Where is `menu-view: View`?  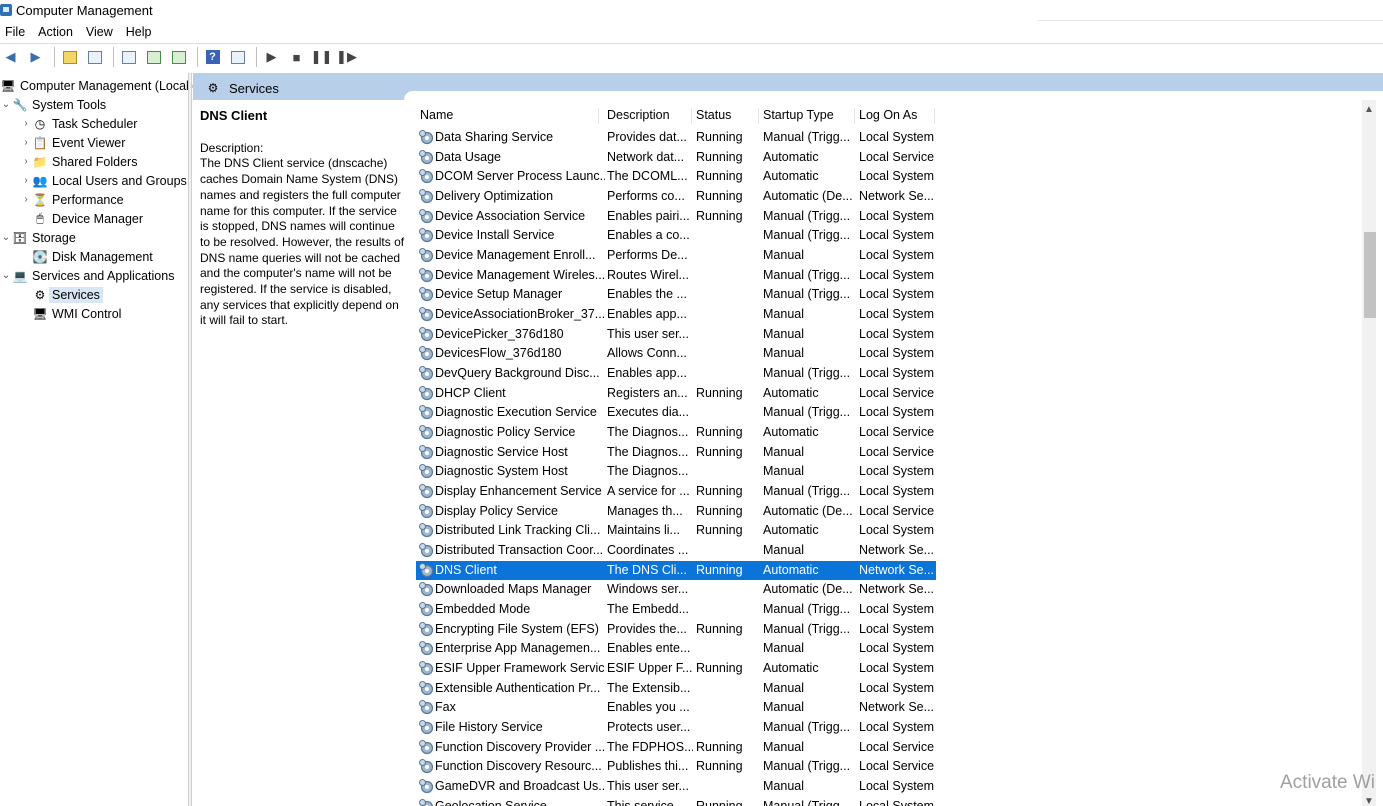
menu-view: View is located at coordinates (101, 32).